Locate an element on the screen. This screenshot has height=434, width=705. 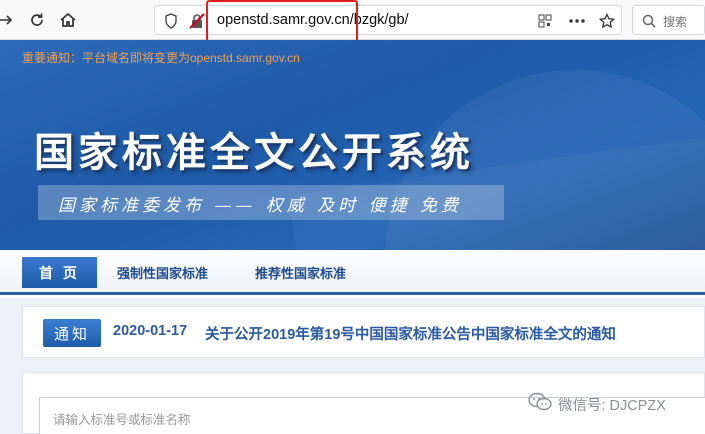
forward-icon is located at coordinates (9, 20).